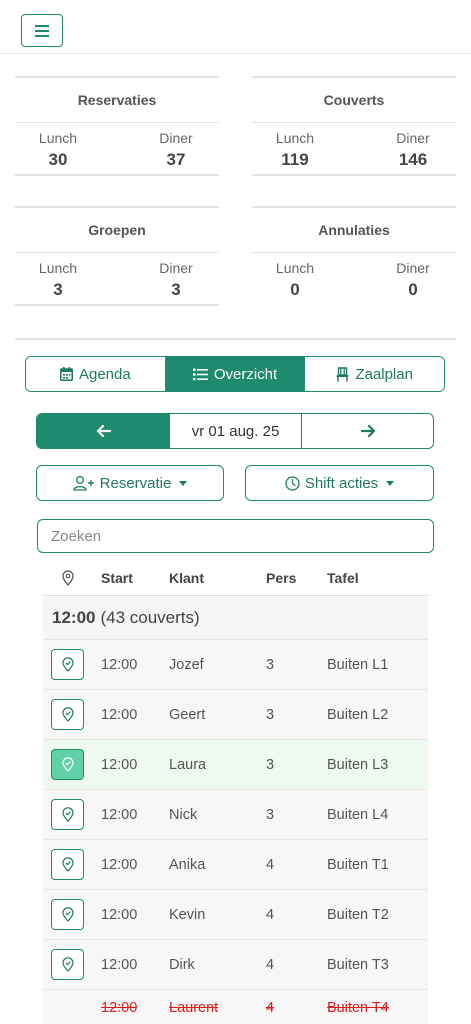 This screenshot has width=471, height=1024. I want to click on tab-agenda: Agenda, so click(95, 374).